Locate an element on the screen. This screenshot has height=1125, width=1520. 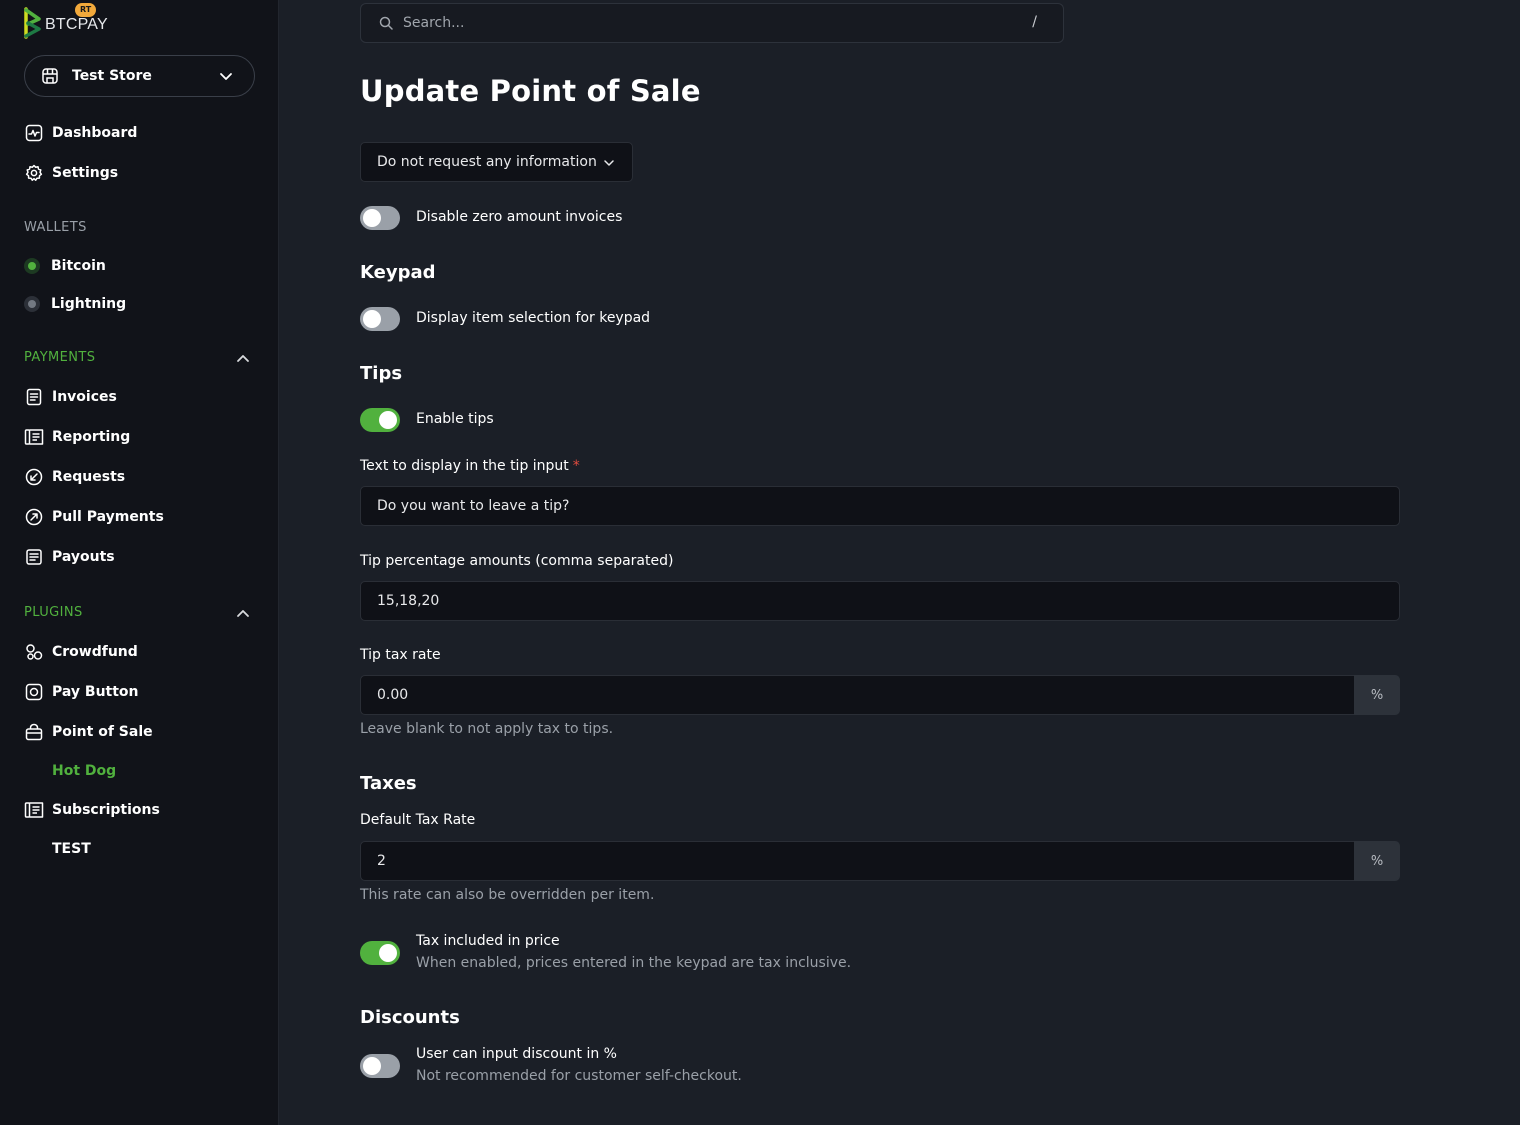
sidebar-item-bitcoin: Bitcoin is located at coordinates (65, 266).